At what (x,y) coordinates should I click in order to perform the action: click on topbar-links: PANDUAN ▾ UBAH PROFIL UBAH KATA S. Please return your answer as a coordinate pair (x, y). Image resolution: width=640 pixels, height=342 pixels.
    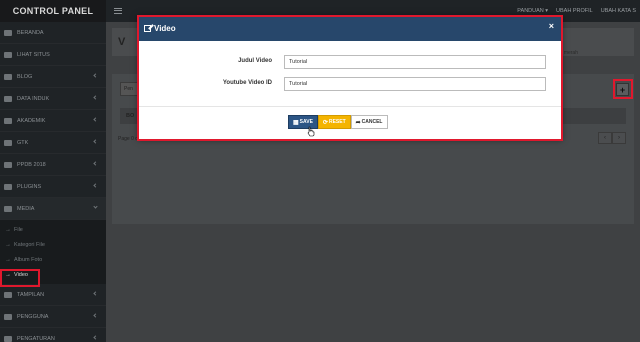
    Looking at the image, I should click on (578, 11).